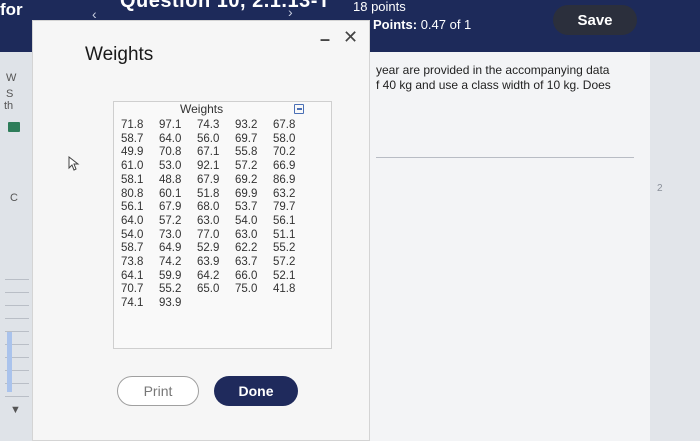 Image resolution: width=700 pixels, height=441 pixels. Describe the element at coordinates (208, 125) in the screenshot. I see `table-cell: 74.3` at that location.